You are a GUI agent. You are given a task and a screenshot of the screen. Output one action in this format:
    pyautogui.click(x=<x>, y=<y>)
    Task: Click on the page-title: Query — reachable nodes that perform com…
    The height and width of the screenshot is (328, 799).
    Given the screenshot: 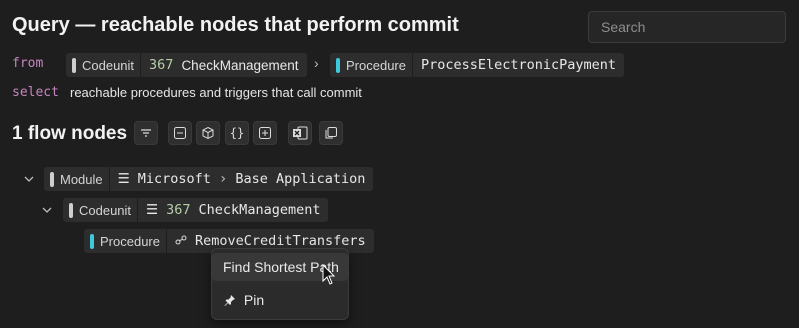 What is the action you would take?
    pyautogui.click(x=235, y=25)
    